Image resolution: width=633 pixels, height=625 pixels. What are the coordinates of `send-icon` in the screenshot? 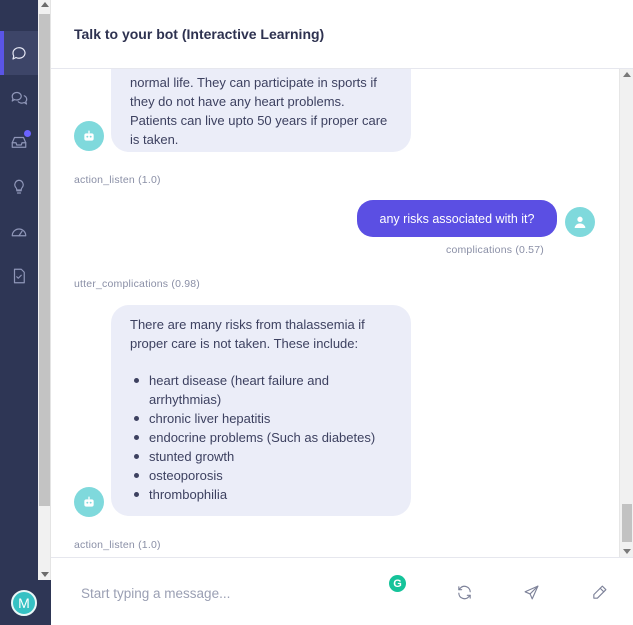 It's located at (531, 592).